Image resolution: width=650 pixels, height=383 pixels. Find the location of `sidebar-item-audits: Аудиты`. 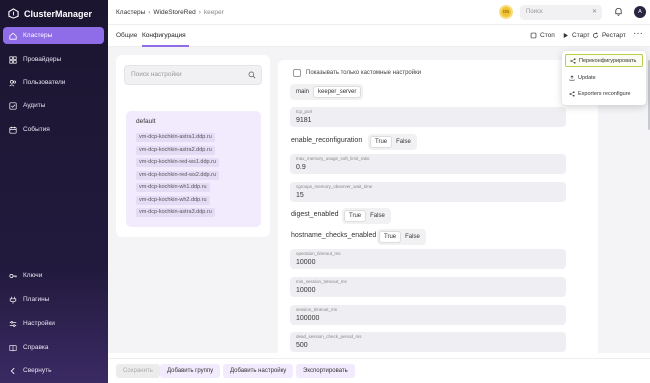

sidebar-item-audits: Аудиты is located at coordinates (53, 105).